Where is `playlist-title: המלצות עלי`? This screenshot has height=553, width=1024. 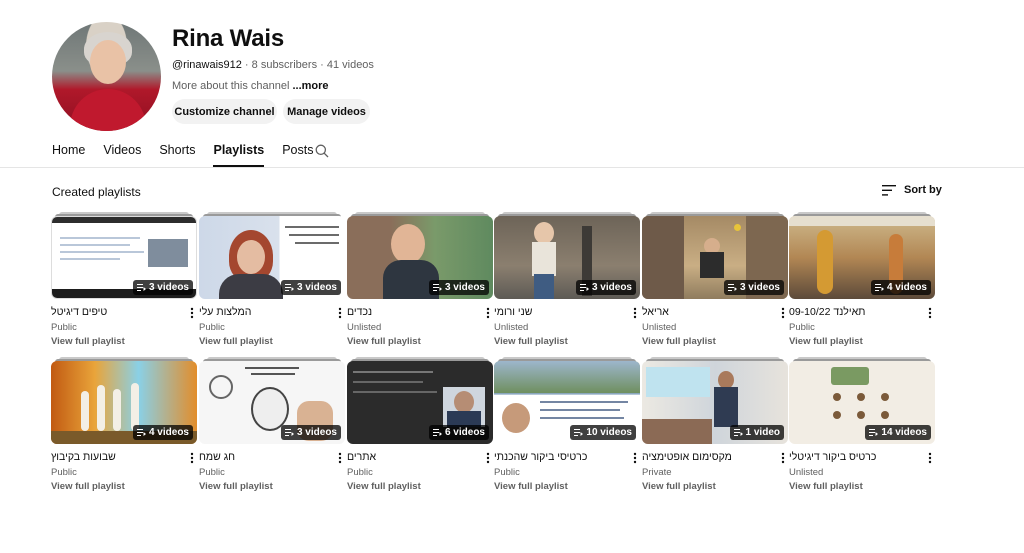 playlist-title: המלצות עלי is located at coordinates (264, 312).